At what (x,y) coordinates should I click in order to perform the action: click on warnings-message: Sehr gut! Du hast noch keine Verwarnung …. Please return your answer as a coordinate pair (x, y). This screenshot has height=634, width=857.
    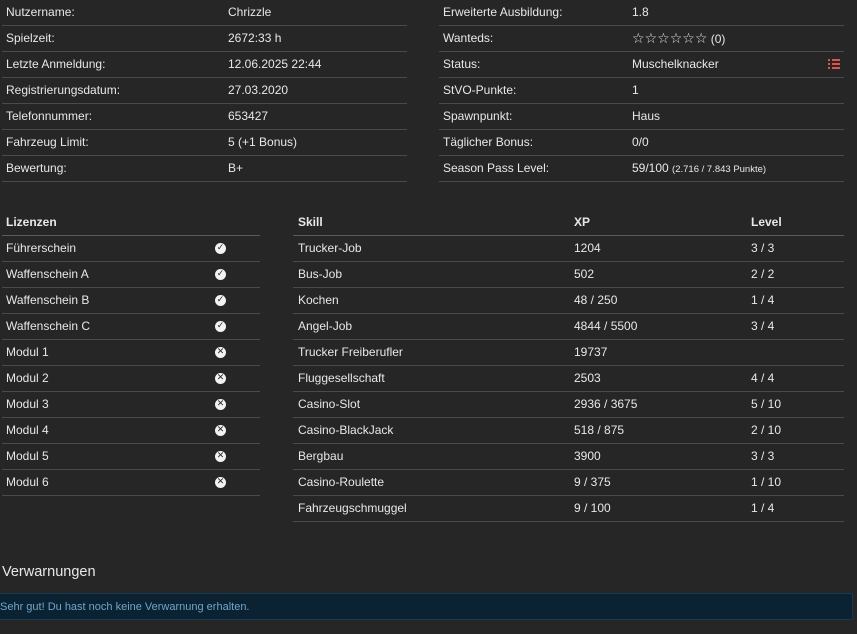
    Looking at the image, I should click on (125, 607).